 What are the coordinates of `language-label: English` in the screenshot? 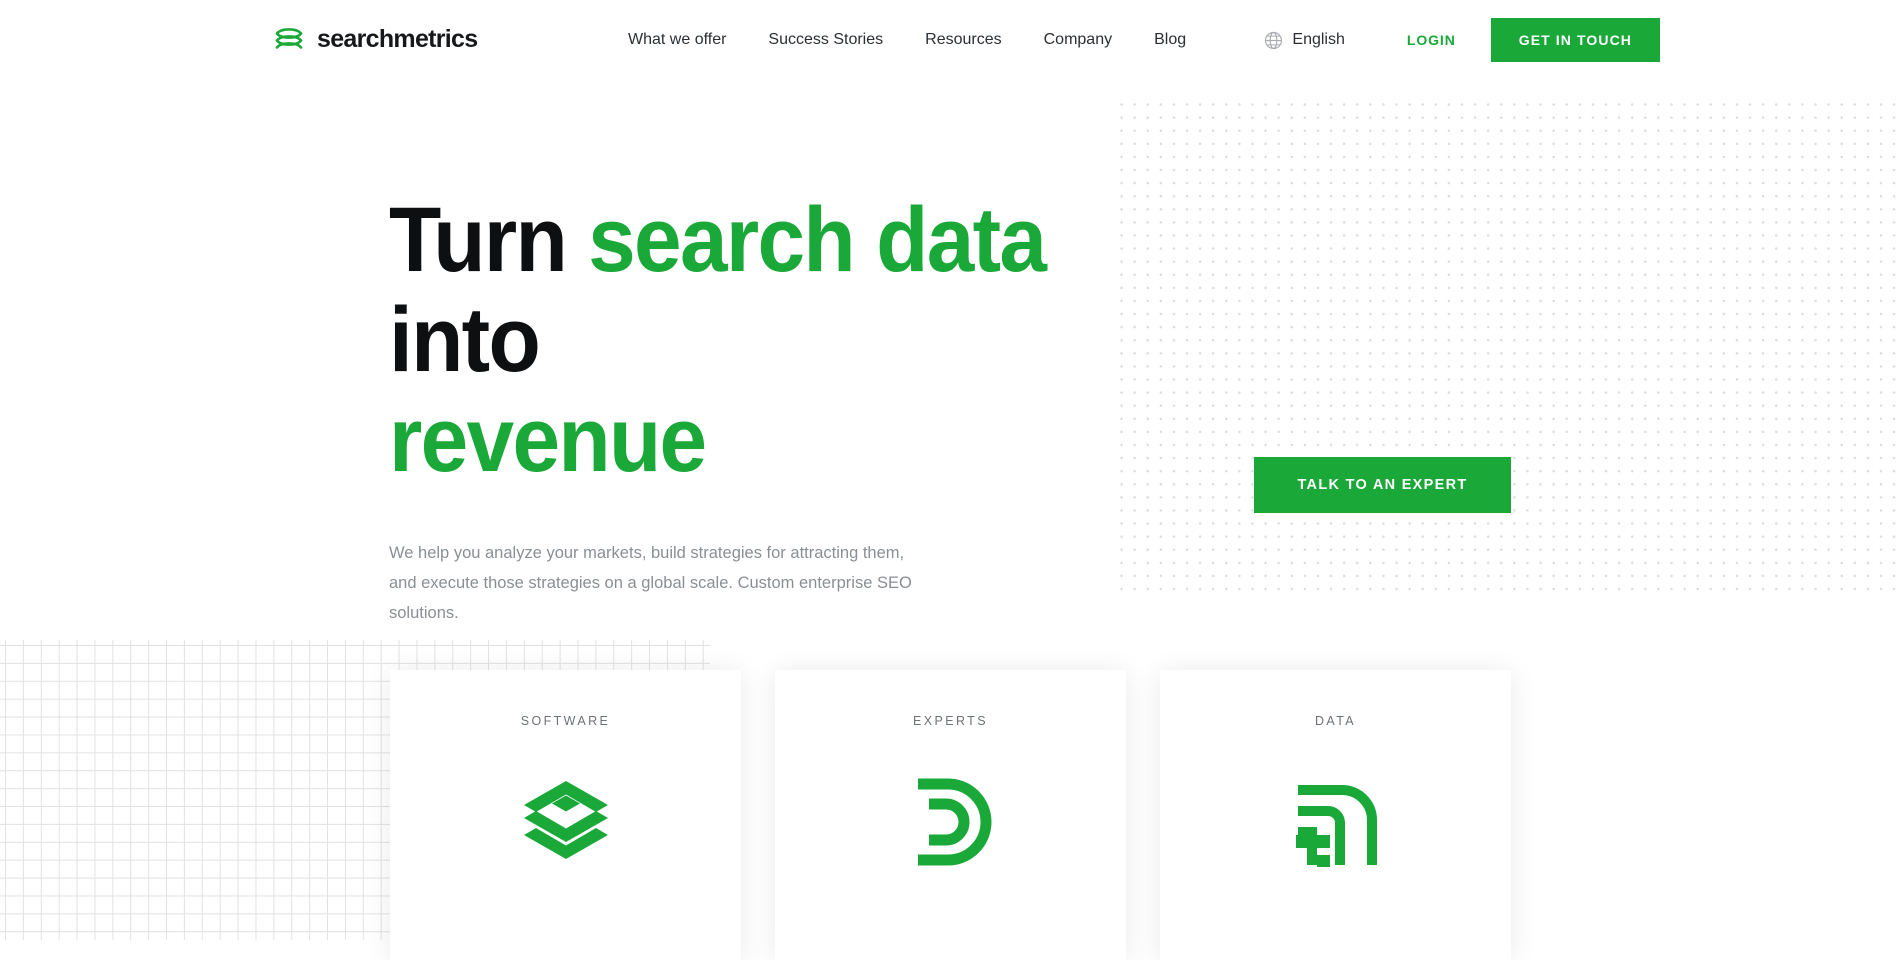 It's located at (1318, 39).